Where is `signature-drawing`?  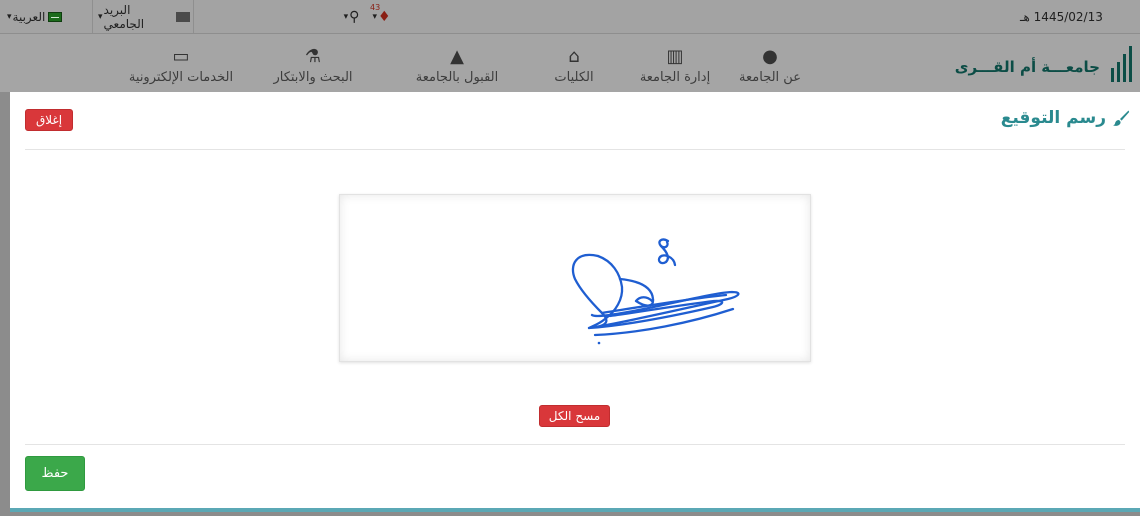 signature-drawing is located at coordinates (655, 291).